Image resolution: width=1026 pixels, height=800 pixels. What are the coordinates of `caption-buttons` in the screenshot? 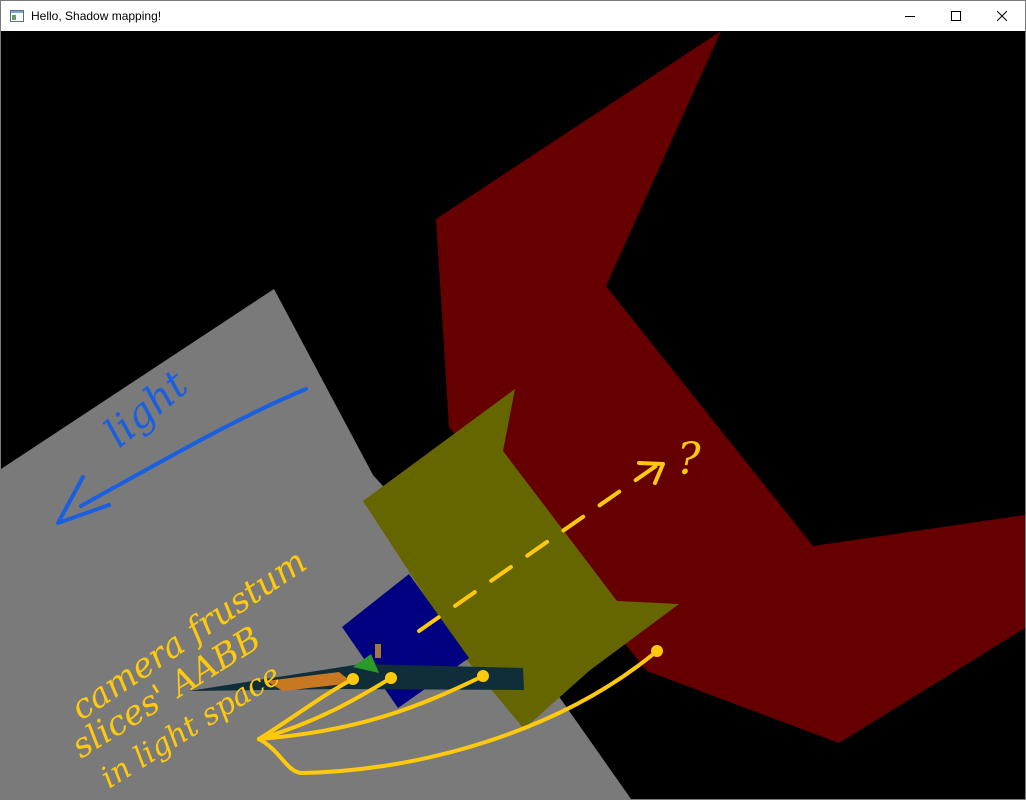 It's located at (956, 16).